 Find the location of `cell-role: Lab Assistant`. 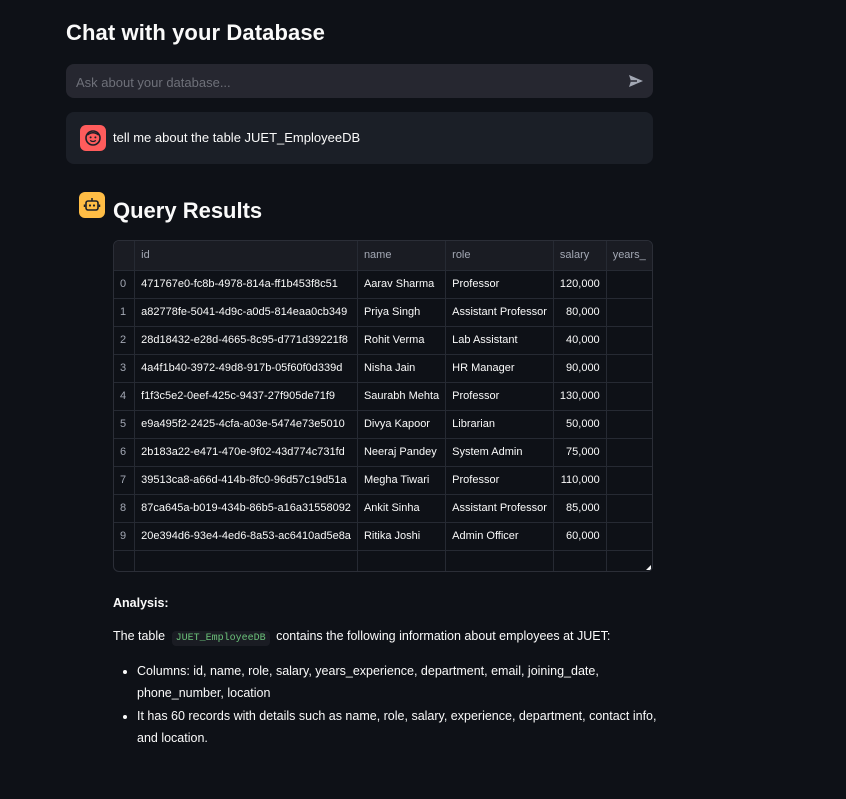

cell-role: Lab Assistant is located at coordinates (499, 340).